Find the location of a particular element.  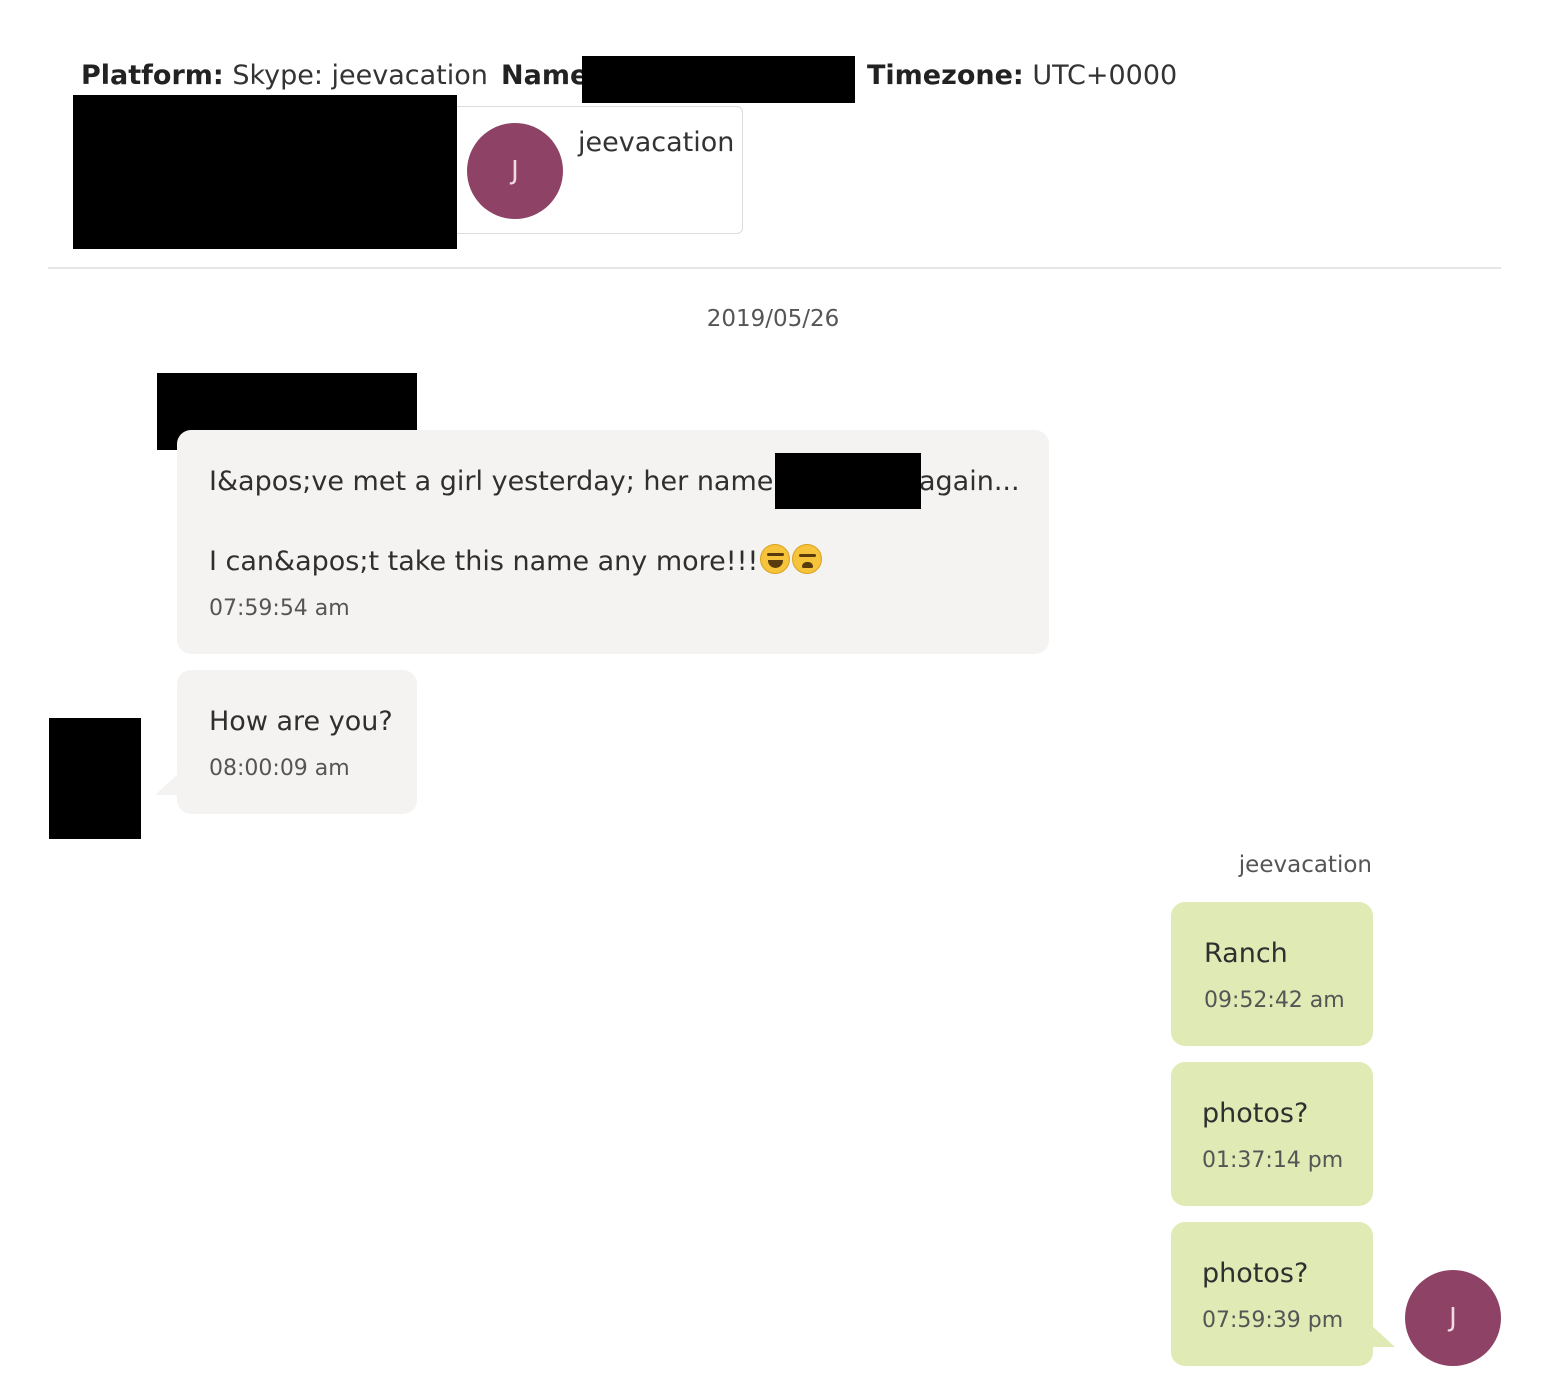

message-timestamp: 09:52:42 am is located at coordinates (1274, 1000).